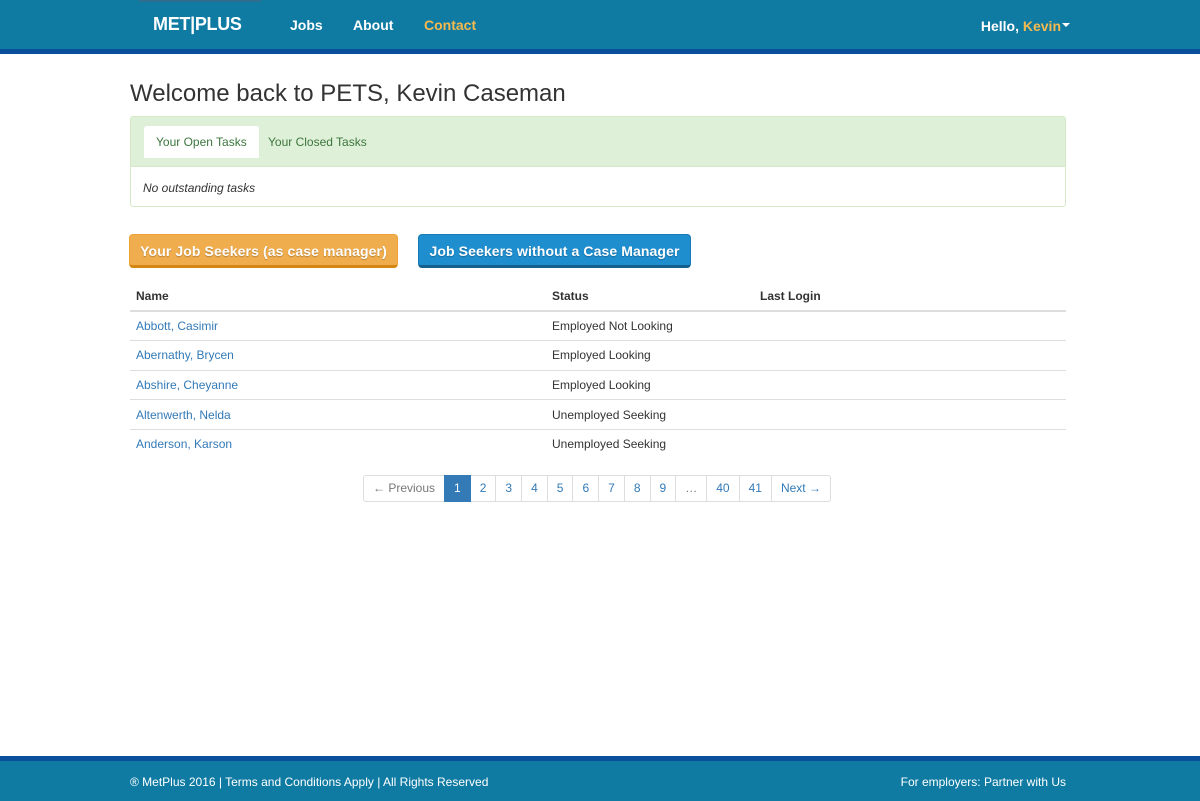  What do you see at coordinates (338, 414) in the screenshot?
I see `cell-name: Altenwerth, Nelda` at bounding box center [338, 414].